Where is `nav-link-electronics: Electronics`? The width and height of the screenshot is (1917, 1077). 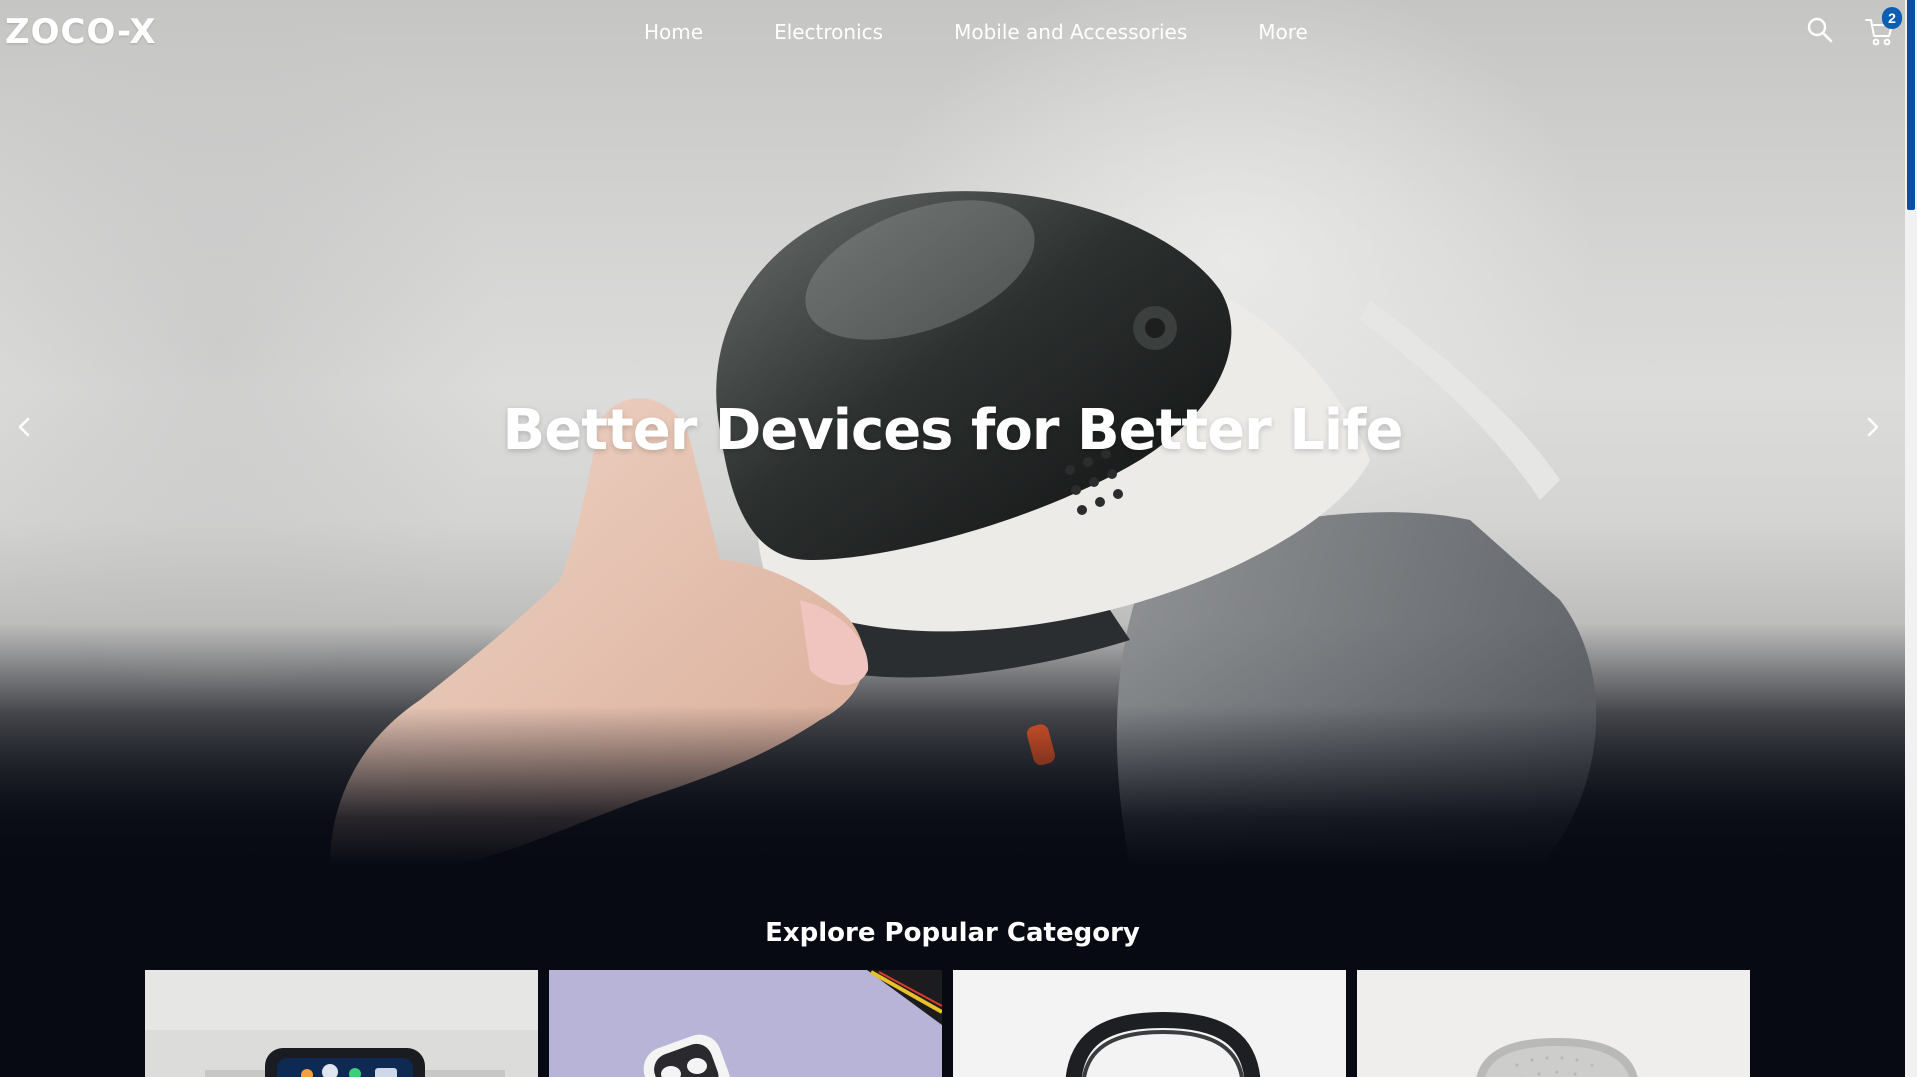
nav-link-electronics: Electronics is located at coordinates (828, 32).